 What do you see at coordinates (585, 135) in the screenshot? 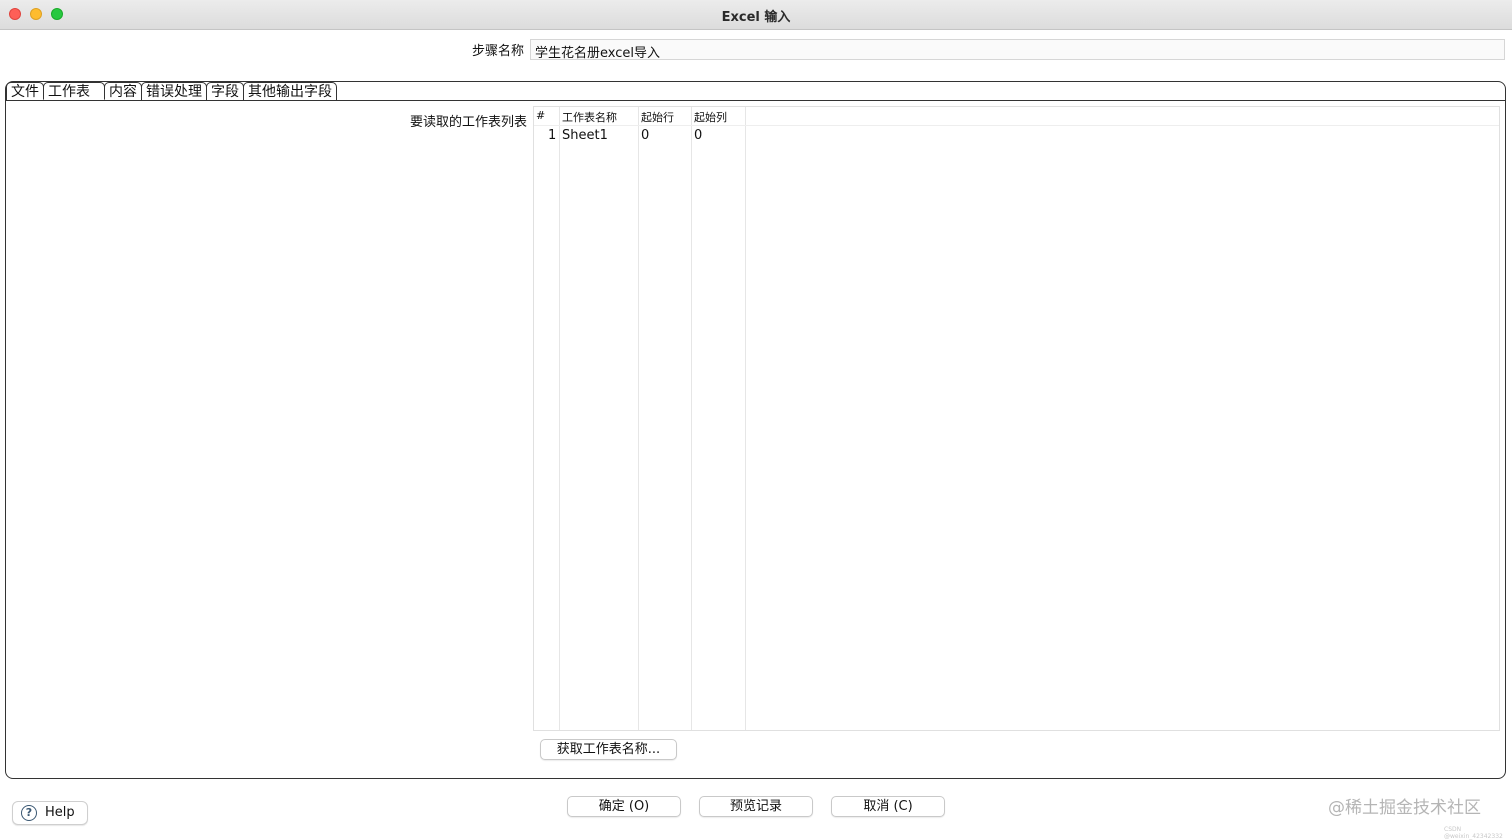
I see `cell-sheet-name: Sheet1` at bounding box center [585, 135].